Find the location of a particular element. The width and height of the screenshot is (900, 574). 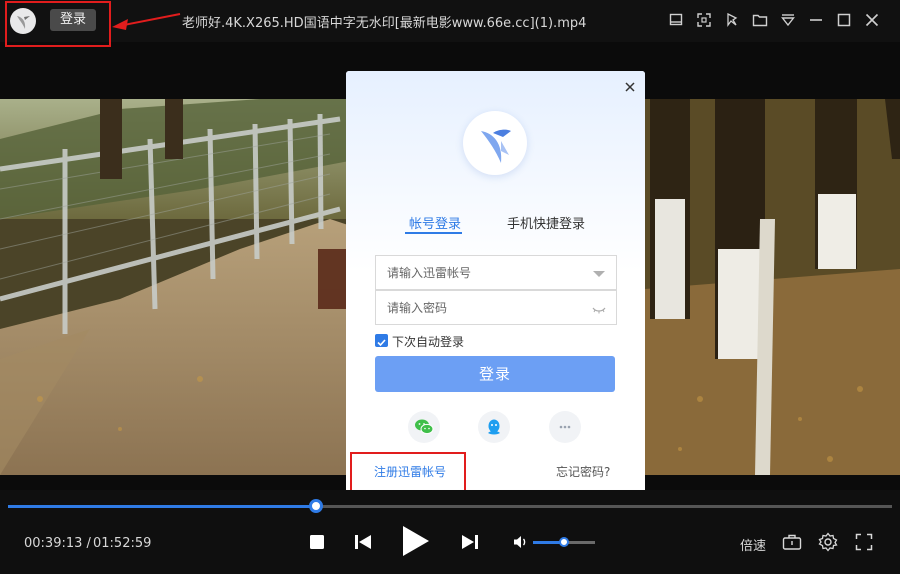

xunlei-logo-icon is located at coordinates (495, 143).